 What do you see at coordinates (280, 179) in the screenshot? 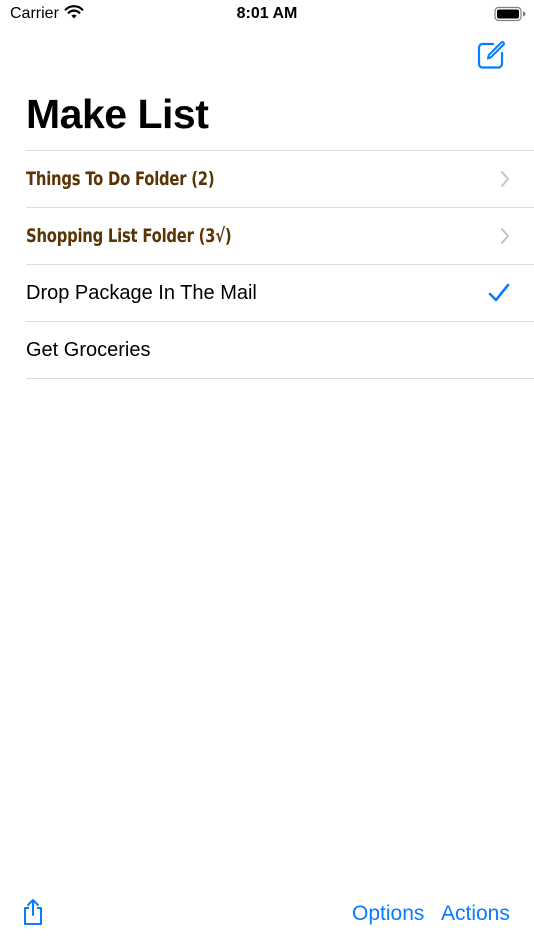
I see `folder-row: Things To Do Folder (2)` at bounding box center [280, 179].